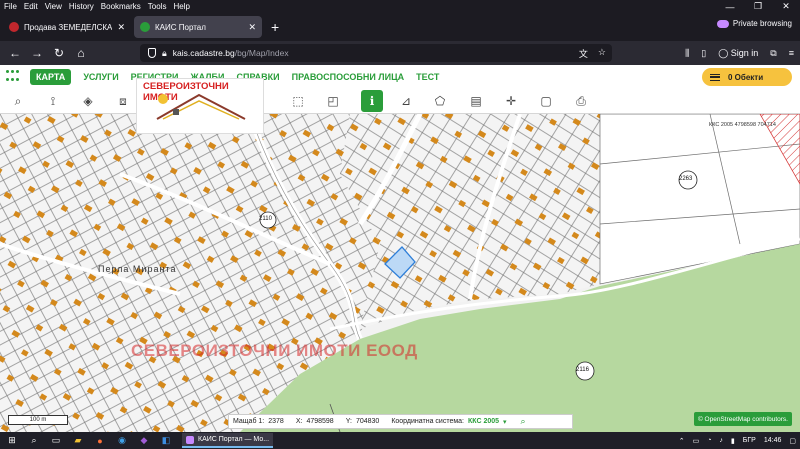  Describe the element at coordinates (38, 420) in the screenshot. I see `scale-bar: 100 m` at that location.